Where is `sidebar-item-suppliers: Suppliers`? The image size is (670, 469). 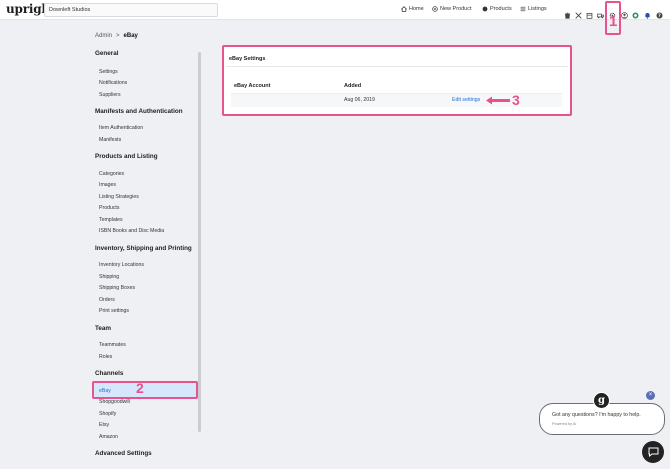
sidebar-item-suppliers: Suppliers is located at coordinates (110, 95).